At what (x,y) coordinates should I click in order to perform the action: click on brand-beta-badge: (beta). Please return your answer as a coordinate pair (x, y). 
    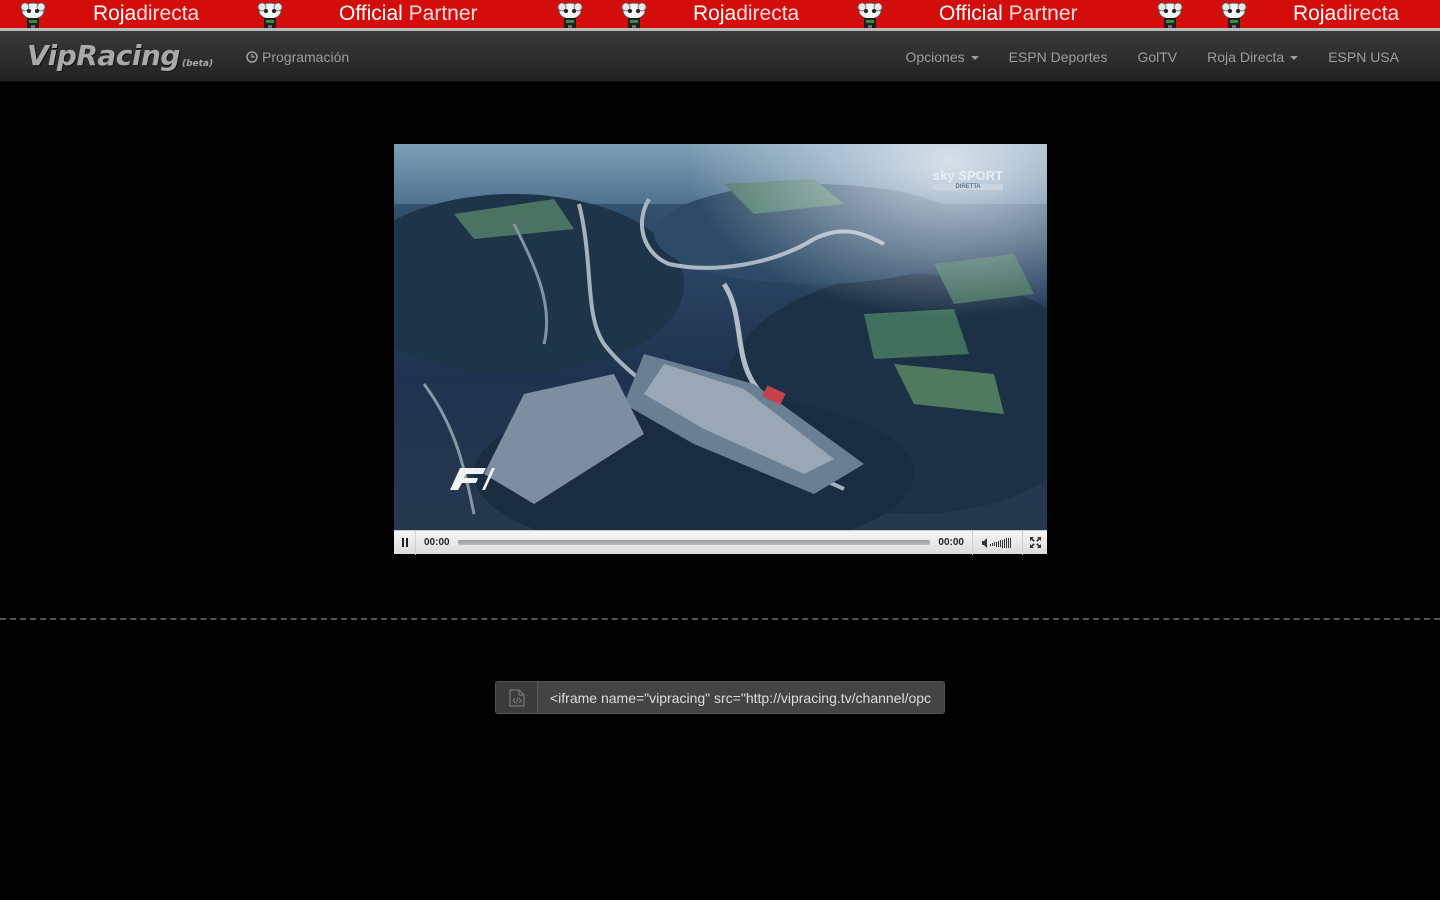
    Looking at the image, I should click on (197, 64).